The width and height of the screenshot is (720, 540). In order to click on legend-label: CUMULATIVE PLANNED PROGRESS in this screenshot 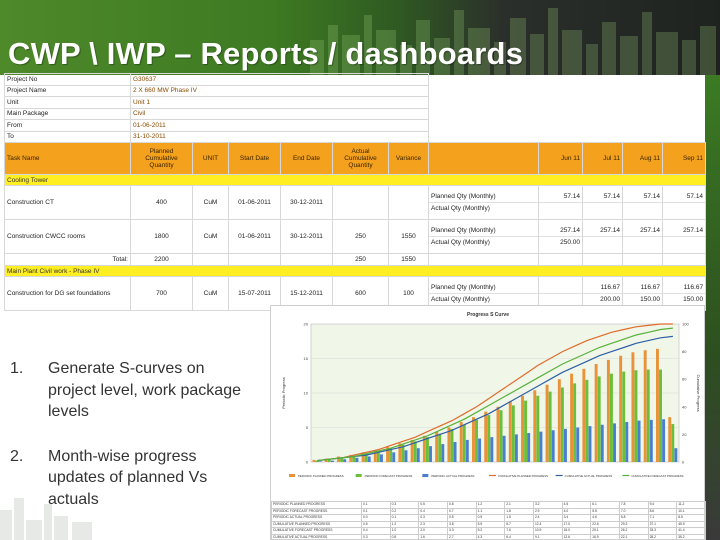, I will do `click(523, 476)`.